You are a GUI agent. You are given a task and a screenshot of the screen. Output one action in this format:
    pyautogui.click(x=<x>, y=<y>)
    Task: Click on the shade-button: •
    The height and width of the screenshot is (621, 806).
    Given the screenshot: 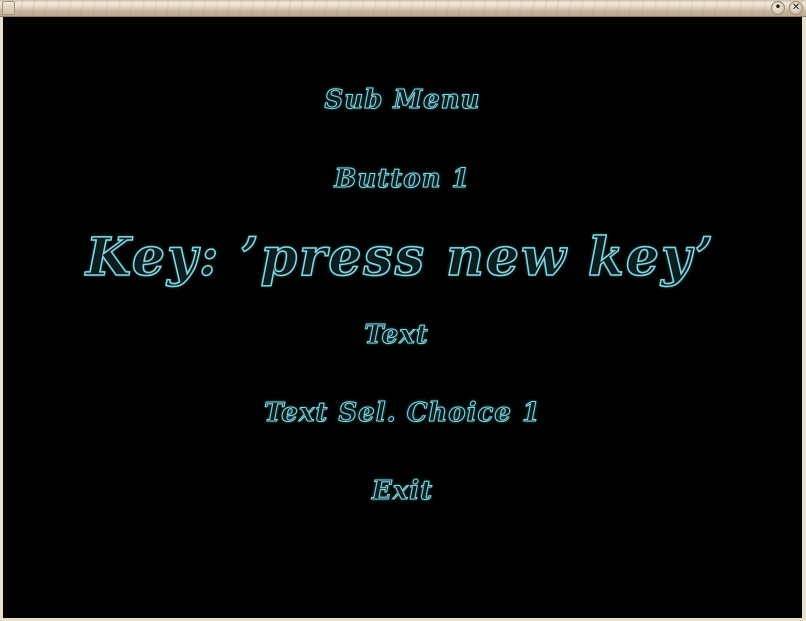 What is the action you would take?
    pyautogui.click(x=778, y=8)
    